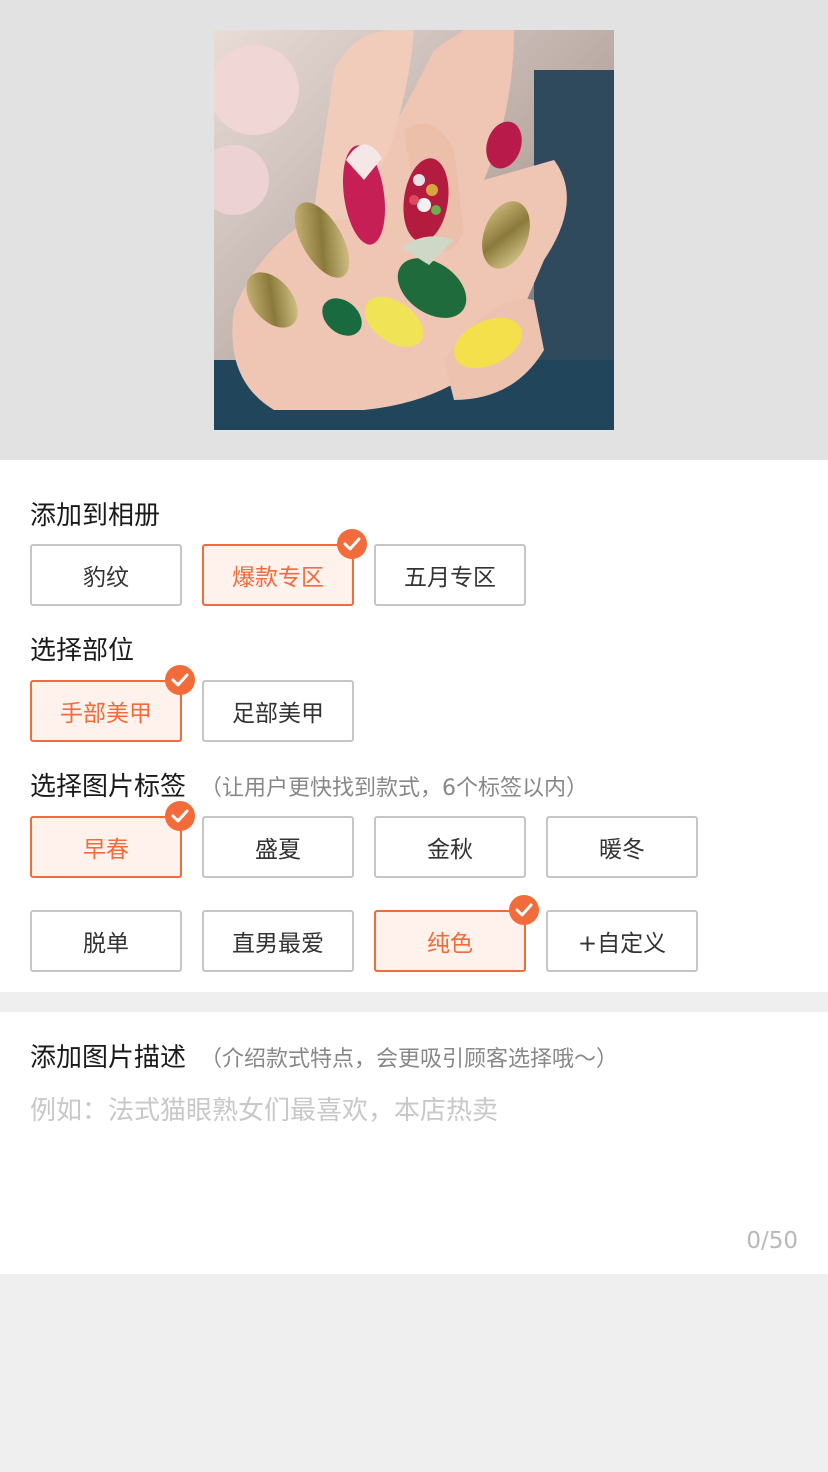 The height and width of the screenshot is (1472, 828). Describe the element at coordinates (772, 1241) in the screenshot. I see `char-counter: 0/50` at that location.